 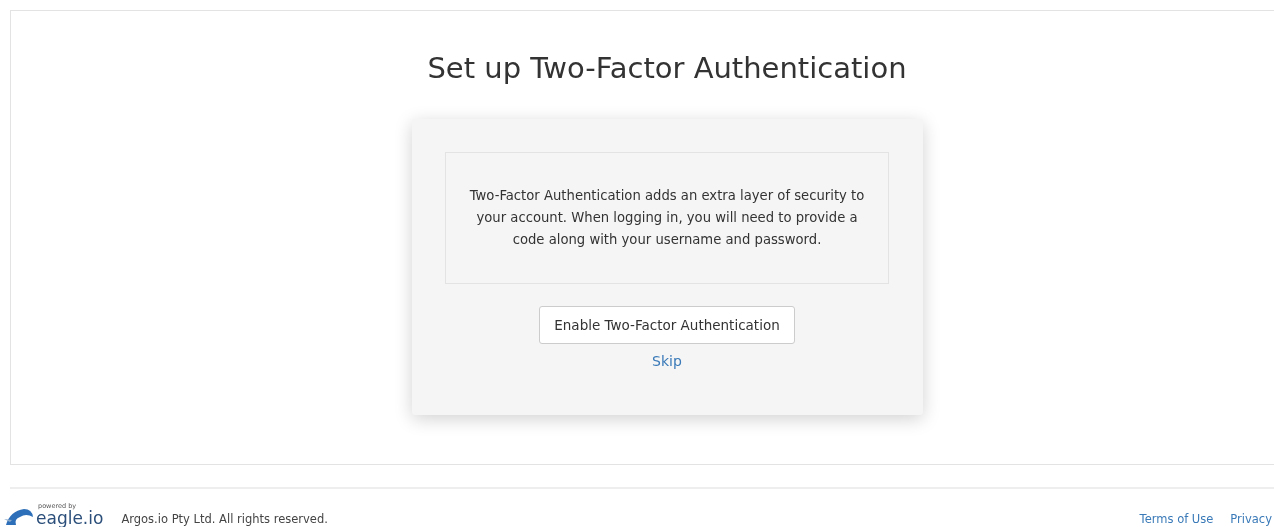 What do you see at coordinates (667, 218) in the screenshot?
I see `description-text: Two-Factor Authentication adds an extra layer of security to your account. When logging in, you will need to provide a code along with your username and password.` at bounding box center [667, 218].